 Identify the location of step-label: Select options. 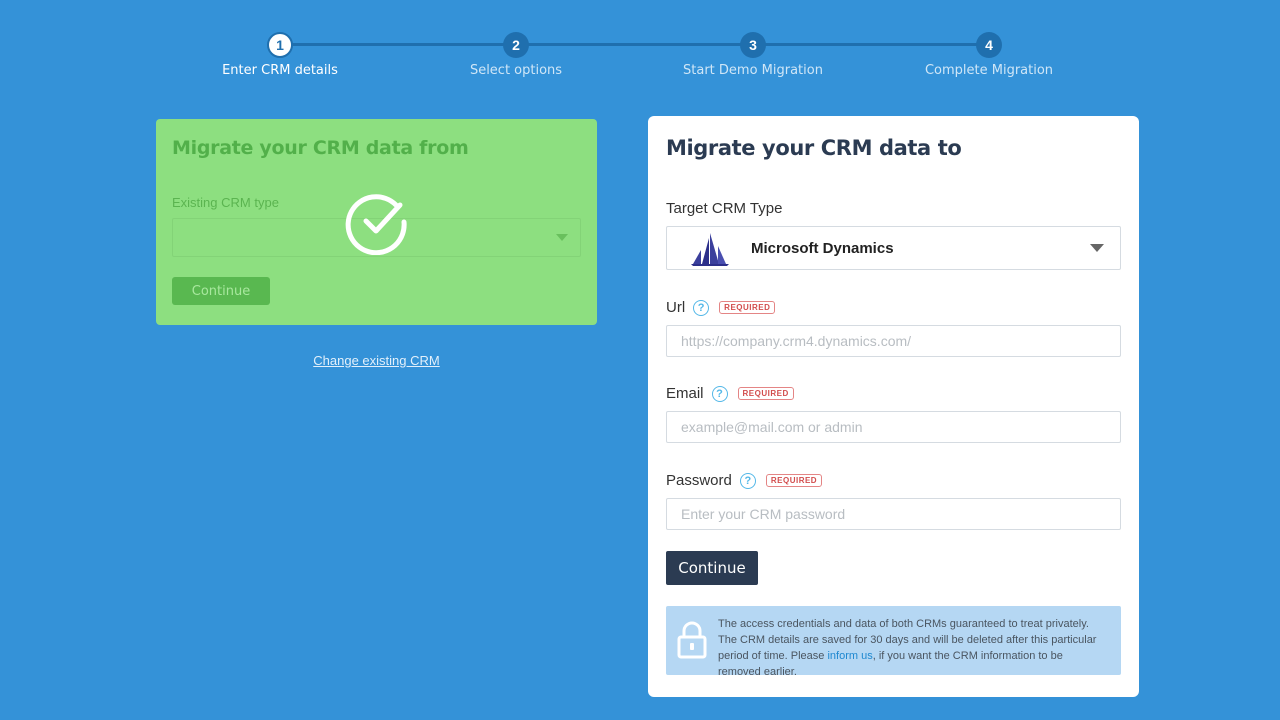
(516, 70).